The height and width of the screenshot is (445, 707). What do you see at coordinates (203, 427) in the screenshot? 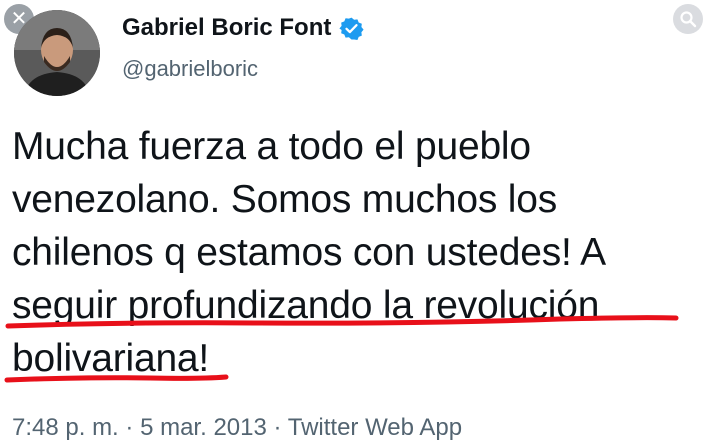
I see `tweet-date: 5 mar. 2013` at bounding box center [203, 427].